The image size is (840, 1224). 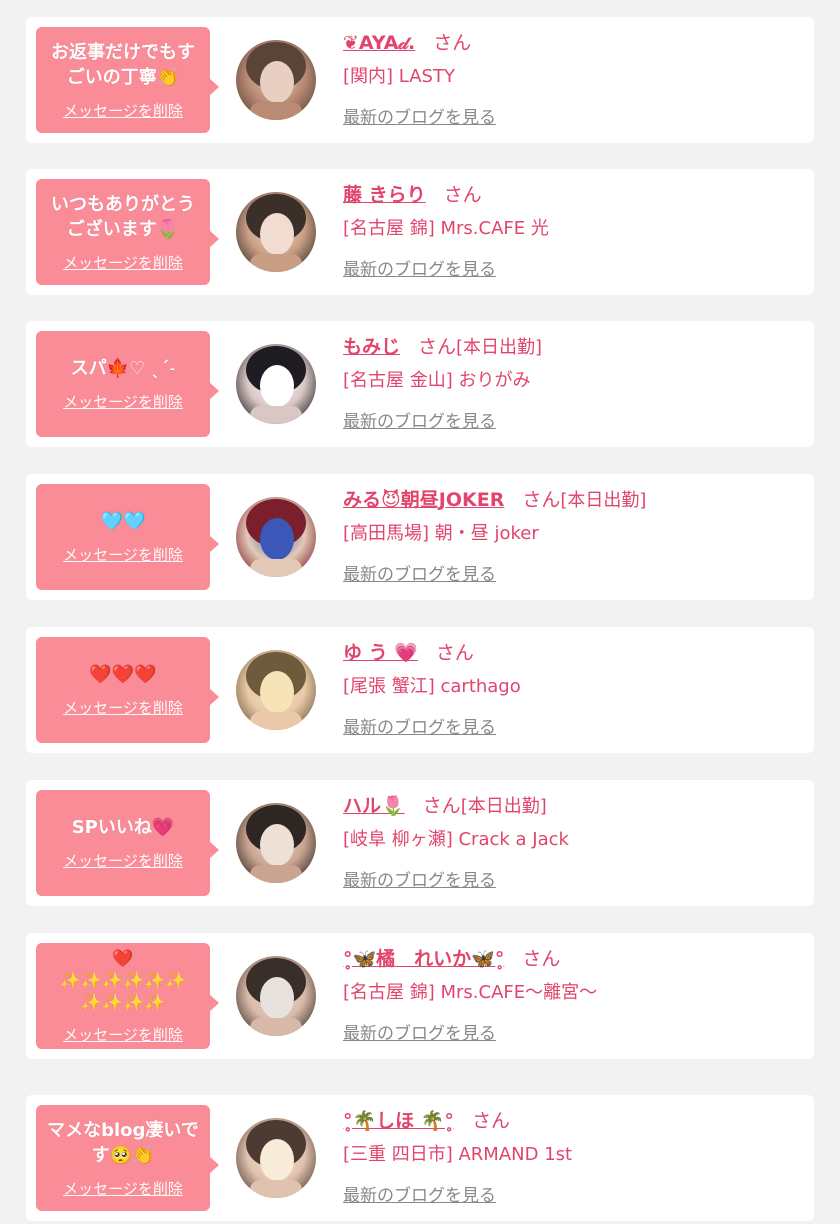 What do you see at coordinates (446, 228) in the screenshot?
I see `shop-name: [名古屋 錦] Mrs.CAFE 光` at bounding box center [446, 228].